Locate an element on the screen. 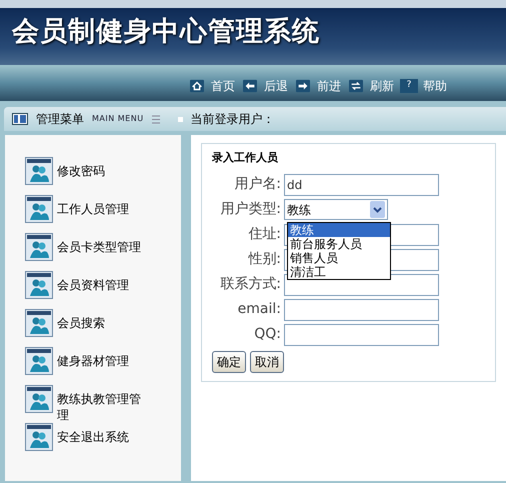 The height and width of the screenshot is (483, 506). menu-item-link: 会员卡类型管理 is located at coordinates (102, 244).